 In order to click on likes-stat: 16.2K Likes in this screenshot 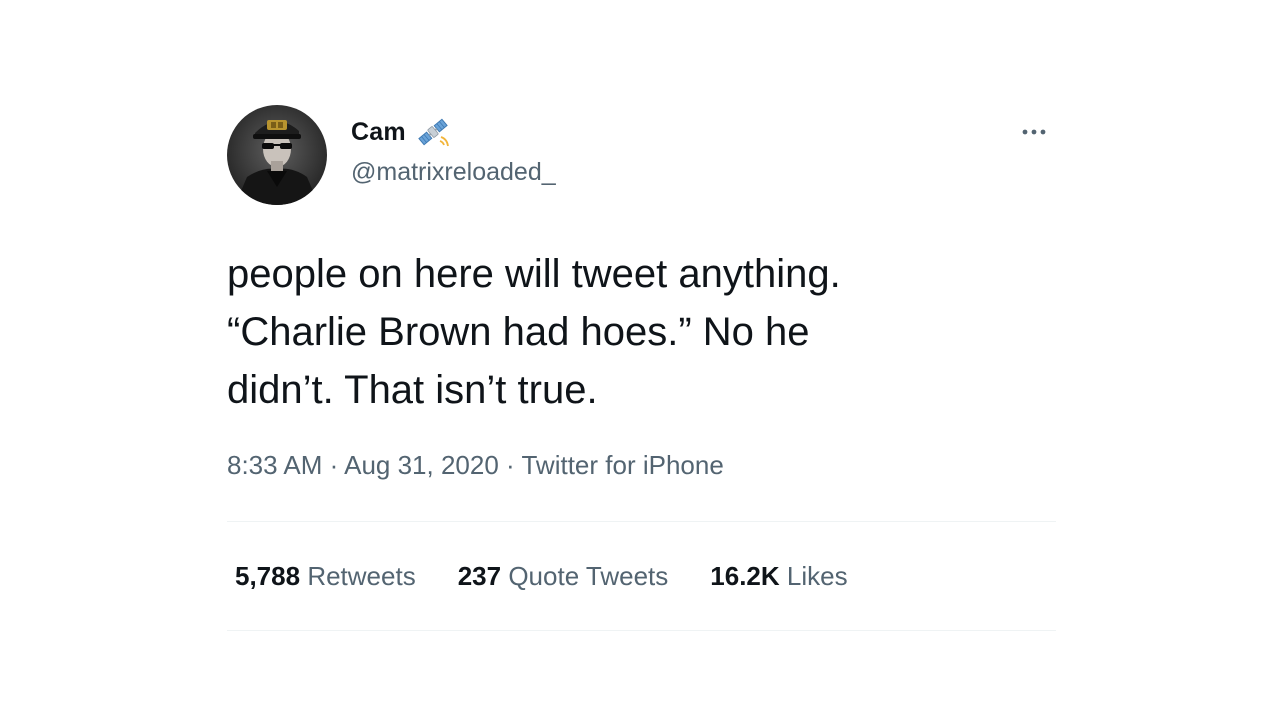, I will do `click(778, 576)`.